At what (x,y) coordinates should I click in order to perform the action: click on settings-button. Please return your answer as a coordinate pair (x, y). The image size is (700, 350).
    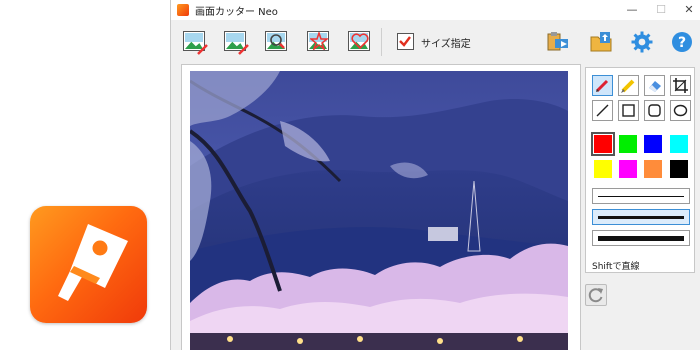
    Looking at the image, I should click on (642, 42).